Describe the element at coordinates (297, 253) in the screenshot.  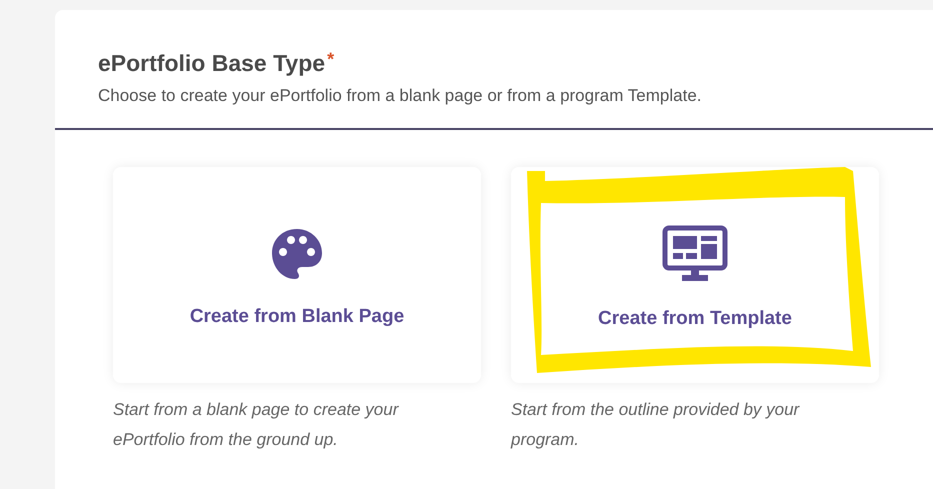
I see `palette-icon` at that location.